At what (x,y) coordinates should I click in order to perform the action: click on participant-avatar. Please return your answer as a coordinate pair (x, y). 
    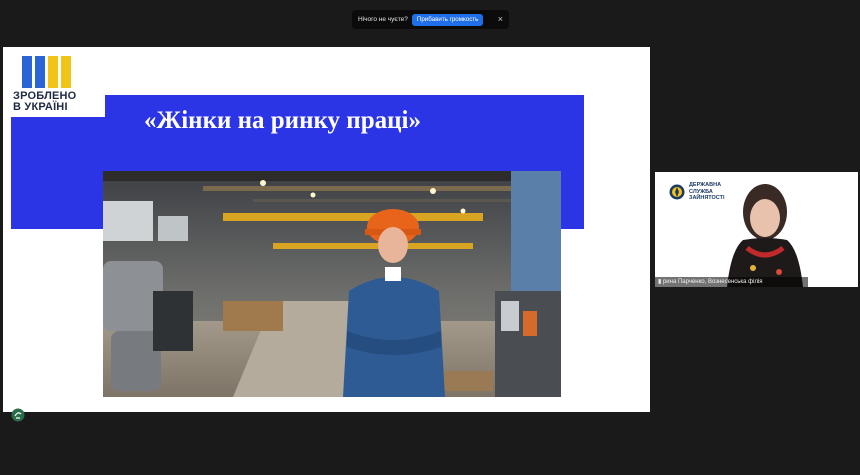
    Looking at the image, I should click on (765, 235).